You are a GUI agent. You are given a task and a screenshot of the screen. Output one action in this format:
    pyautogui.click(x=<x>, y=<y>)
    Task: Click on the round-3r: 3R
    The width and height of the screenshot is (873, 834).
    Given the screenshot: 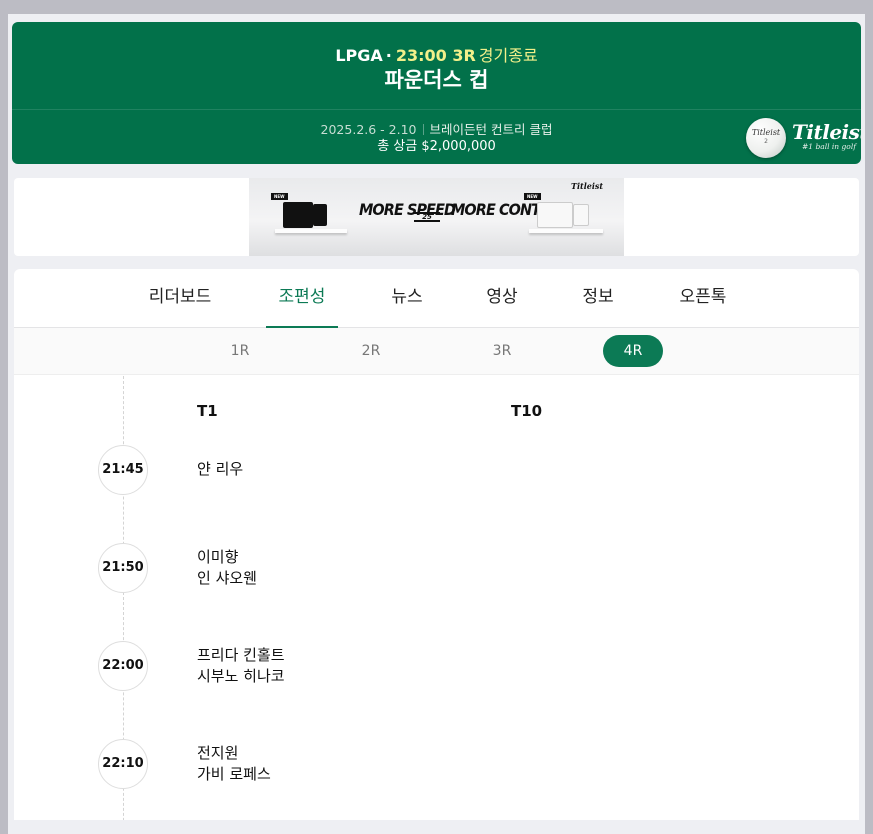 What is the action you would take?
    pyautogui.click(x=502, y=351)
    